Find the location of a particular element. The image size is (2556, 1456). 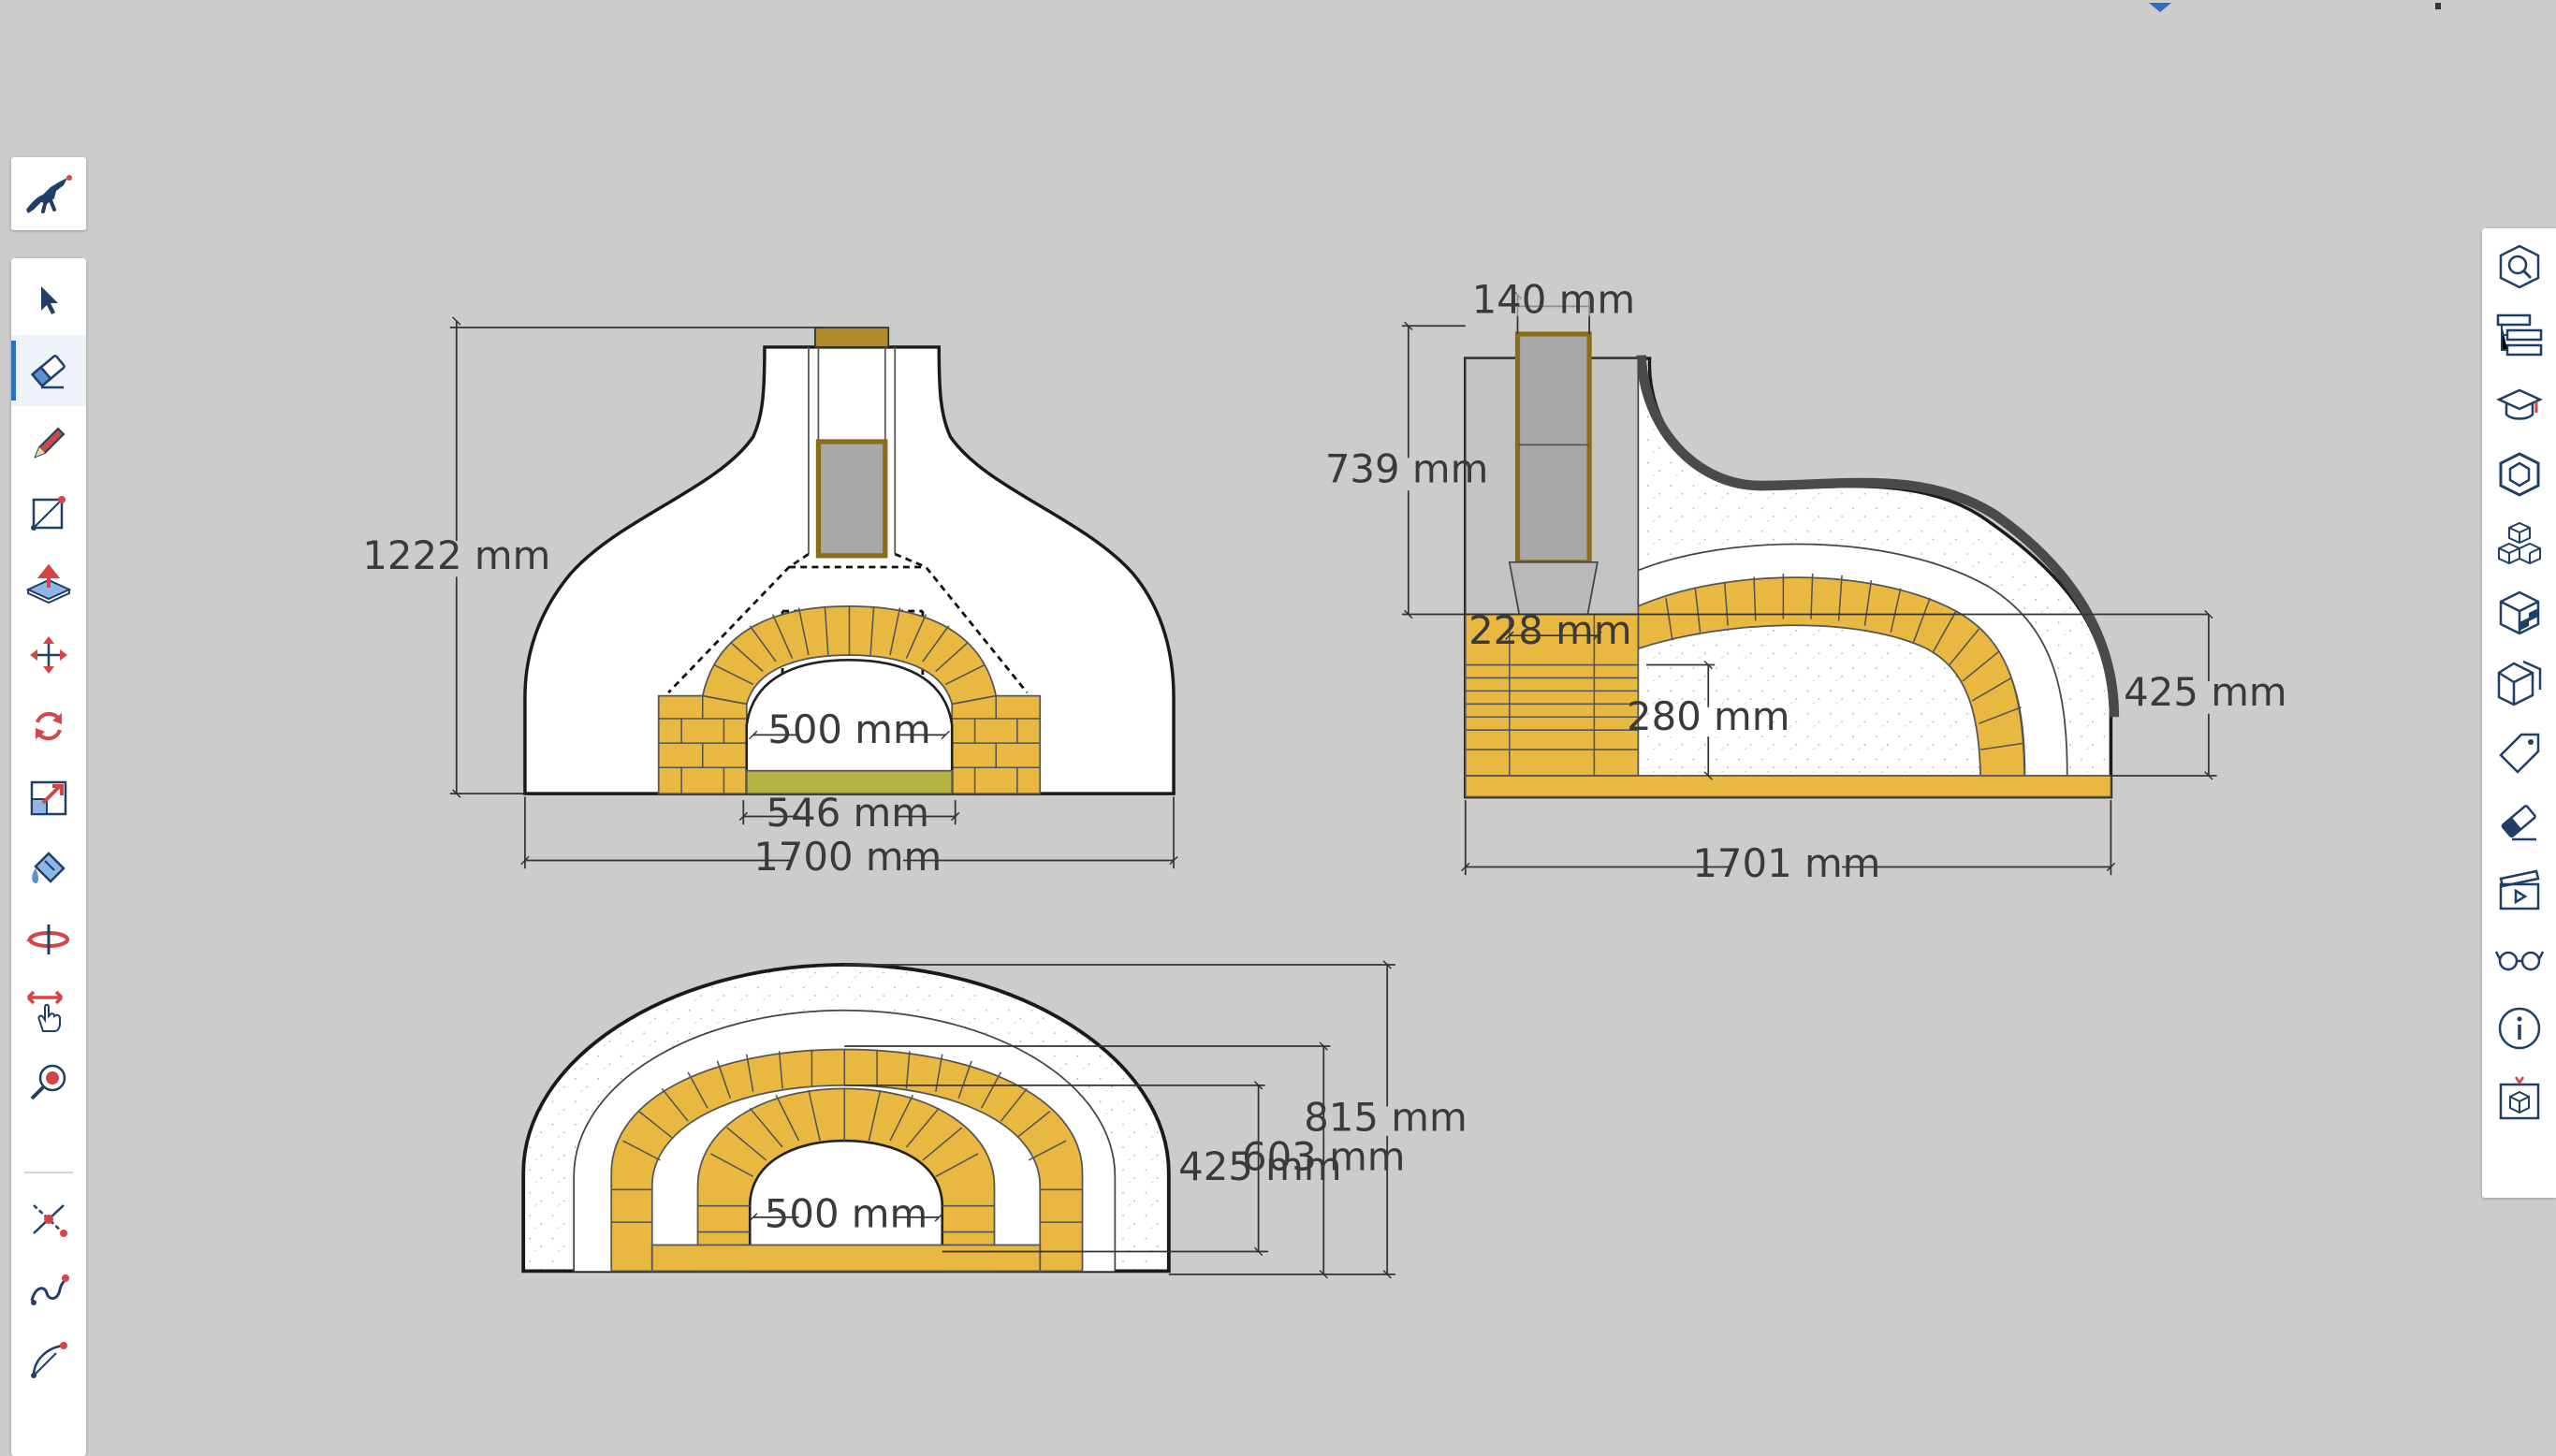

section-opening-label: 500 mm is located at coordinates (846, 1213).